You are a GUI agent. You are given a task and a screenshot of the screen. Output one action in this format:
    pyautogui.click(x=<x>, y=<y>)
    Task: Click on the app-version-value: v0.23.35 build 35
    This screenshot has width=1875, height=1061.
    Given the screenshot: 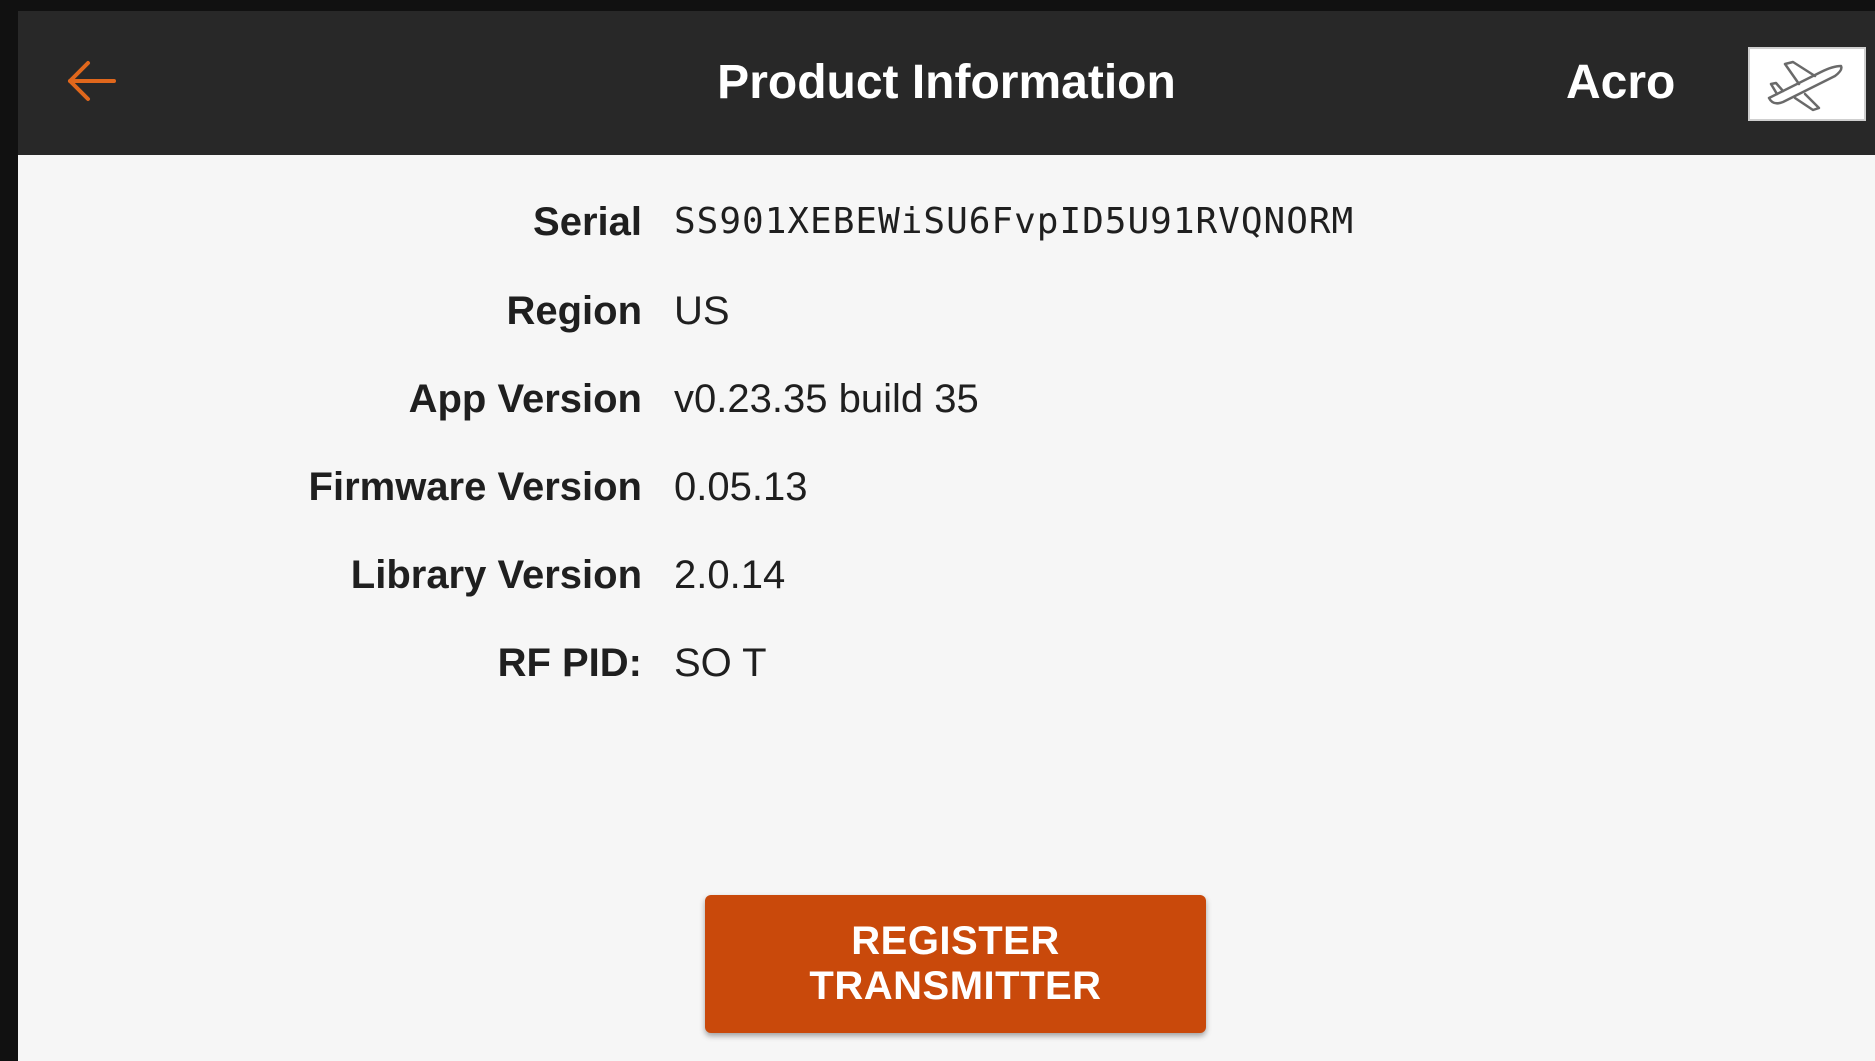 What is the action you would take?
    pyautogui.click(x=826, y=399)
    